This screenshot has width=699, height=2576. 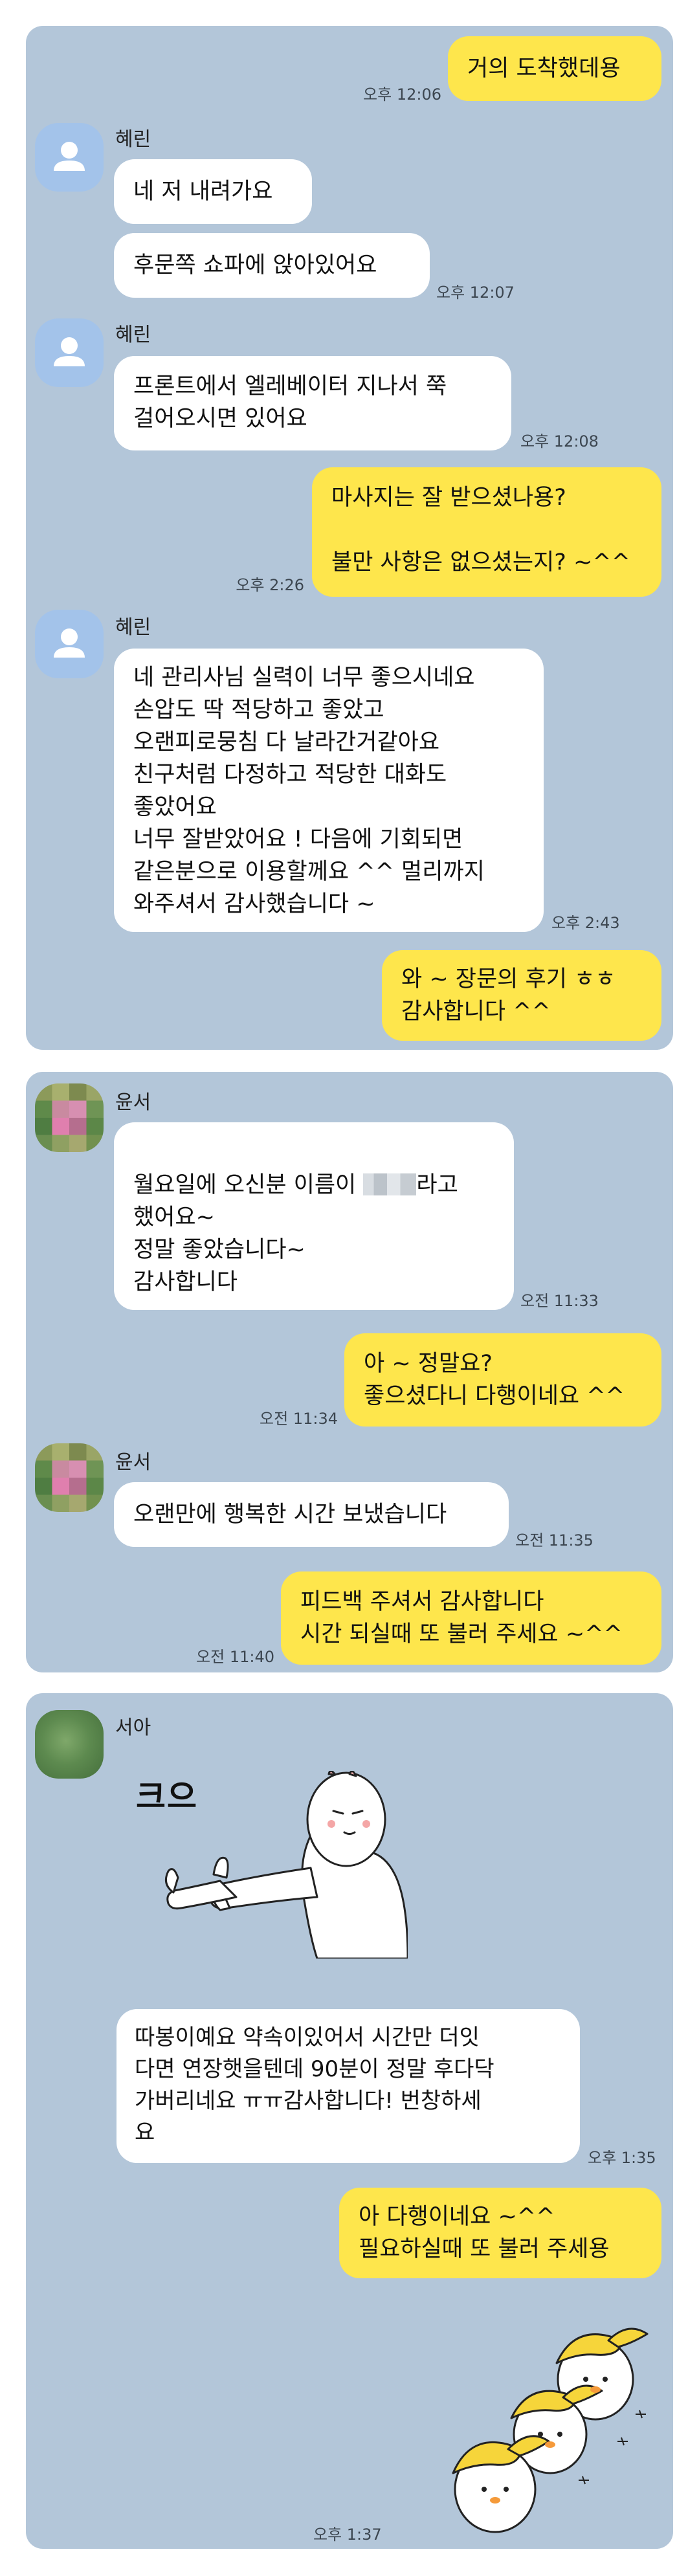 What do you see at coordinates (390, 1184) in the screenshot?
I see `redacted-name` at bounding box center [390, 1184].